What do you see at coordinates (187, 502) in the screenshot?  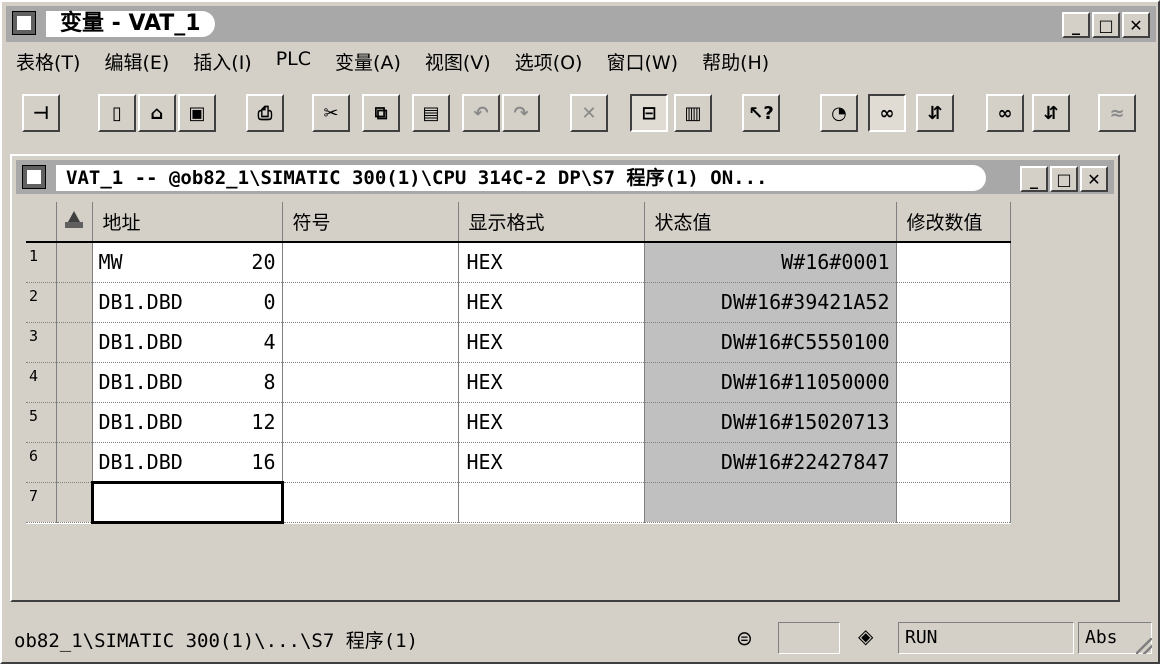 I see `address-cell-active` at bounding box center [187, 502].